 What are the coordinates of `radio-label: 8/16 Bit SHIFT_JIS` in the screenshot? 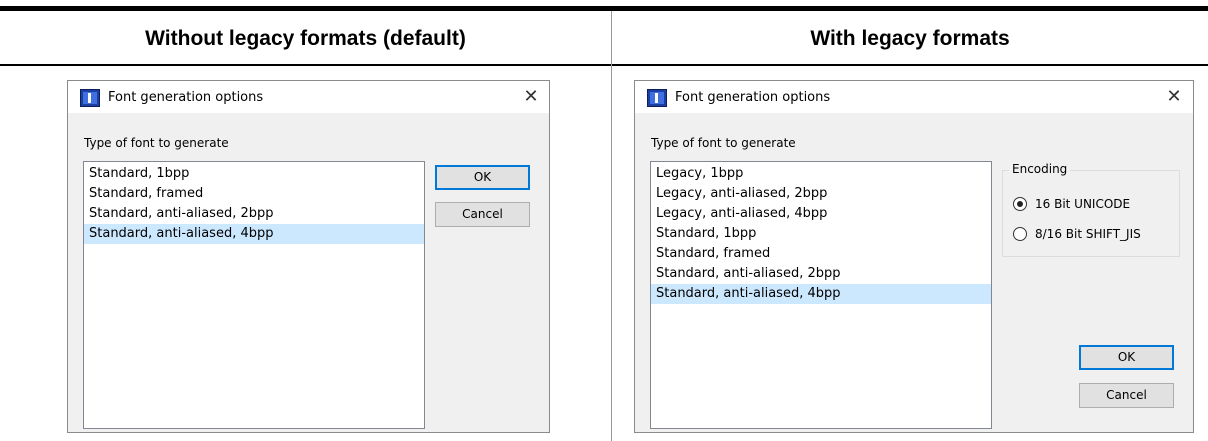 It's located at (1088, 234).